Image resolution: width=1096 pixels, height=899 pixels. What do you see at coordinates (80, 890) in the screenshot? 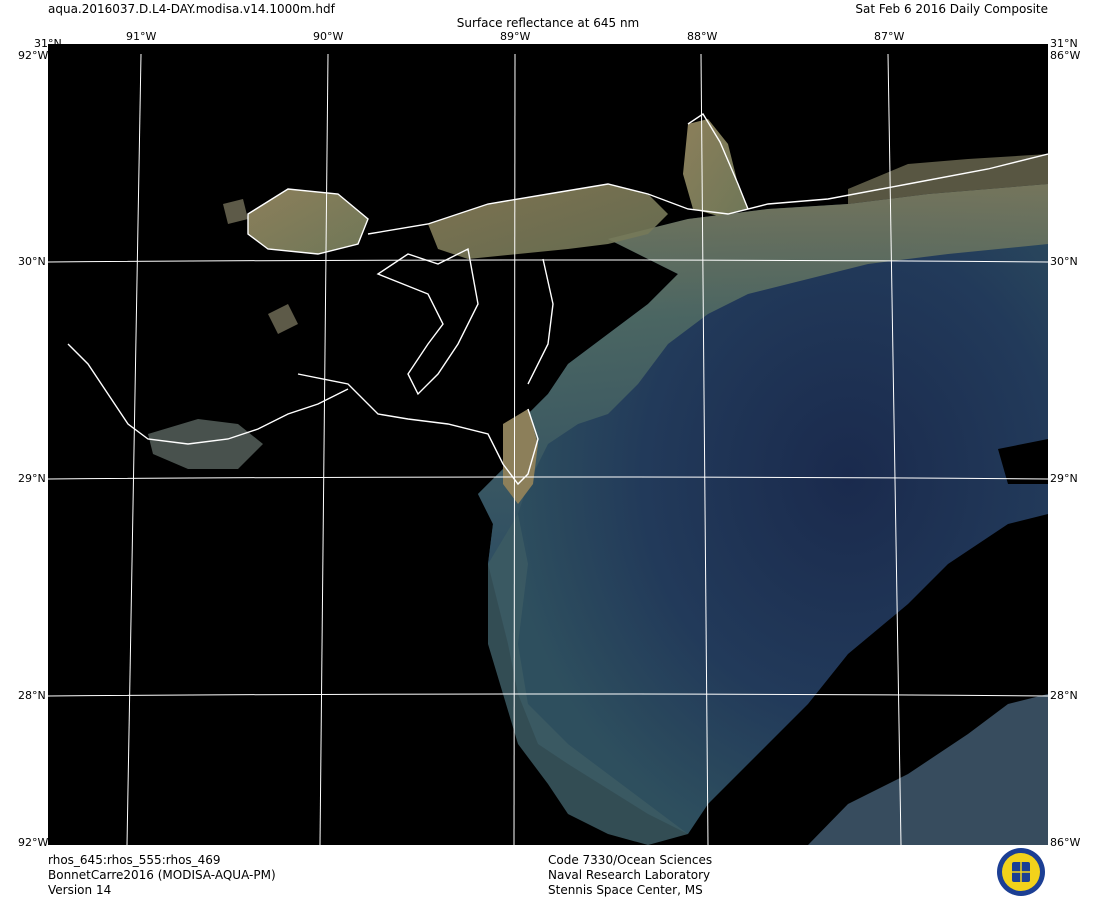
I see `footer-version: Version 14` at bounding box center [80, 890].